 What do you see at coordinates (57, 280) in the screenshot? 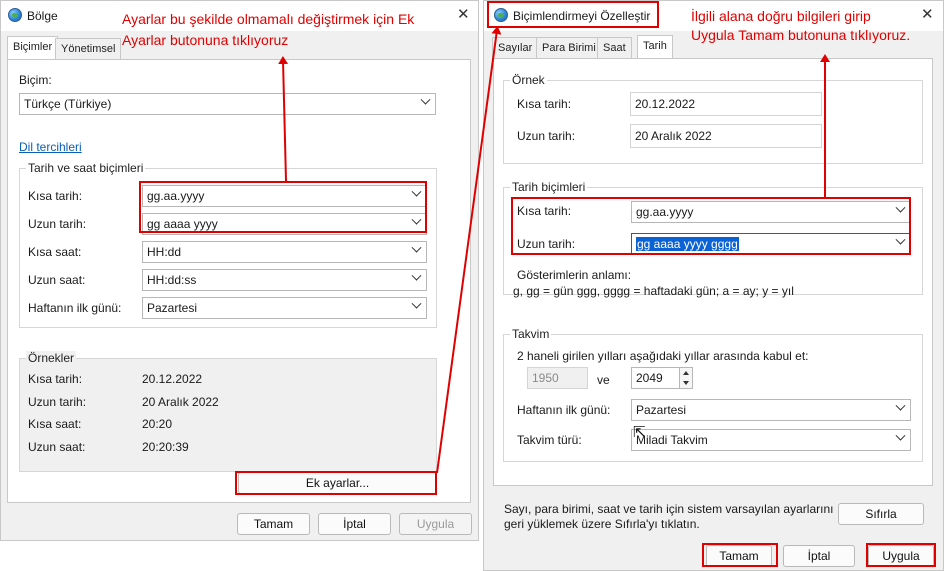
I see `row-label: Uzun saat:` at bounding box center [57, 280].